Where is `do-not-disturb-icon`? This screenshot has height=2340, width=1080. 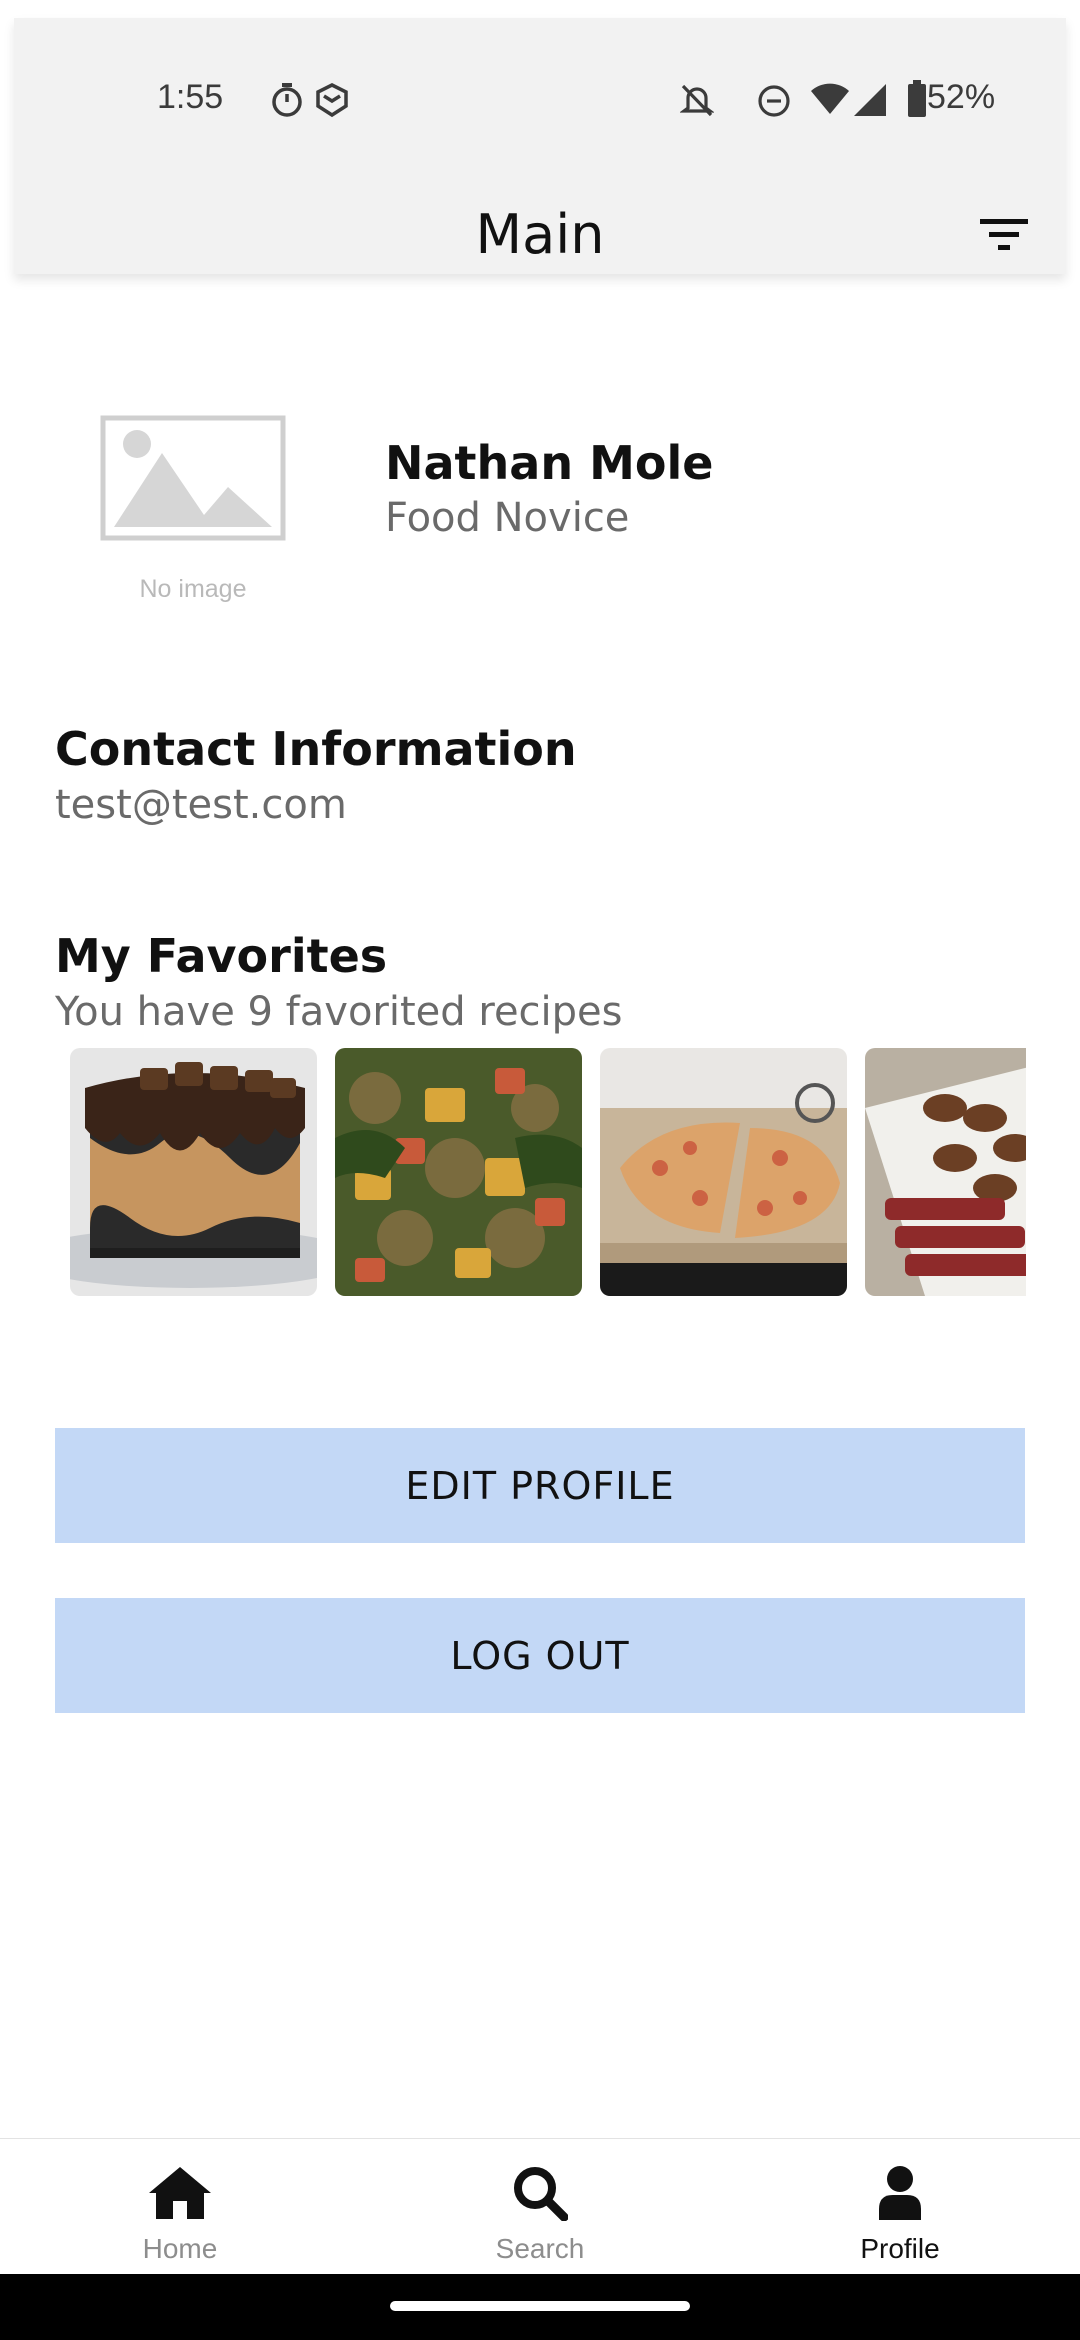
do-not-disturb-icon is located at coordinates (774, 103).